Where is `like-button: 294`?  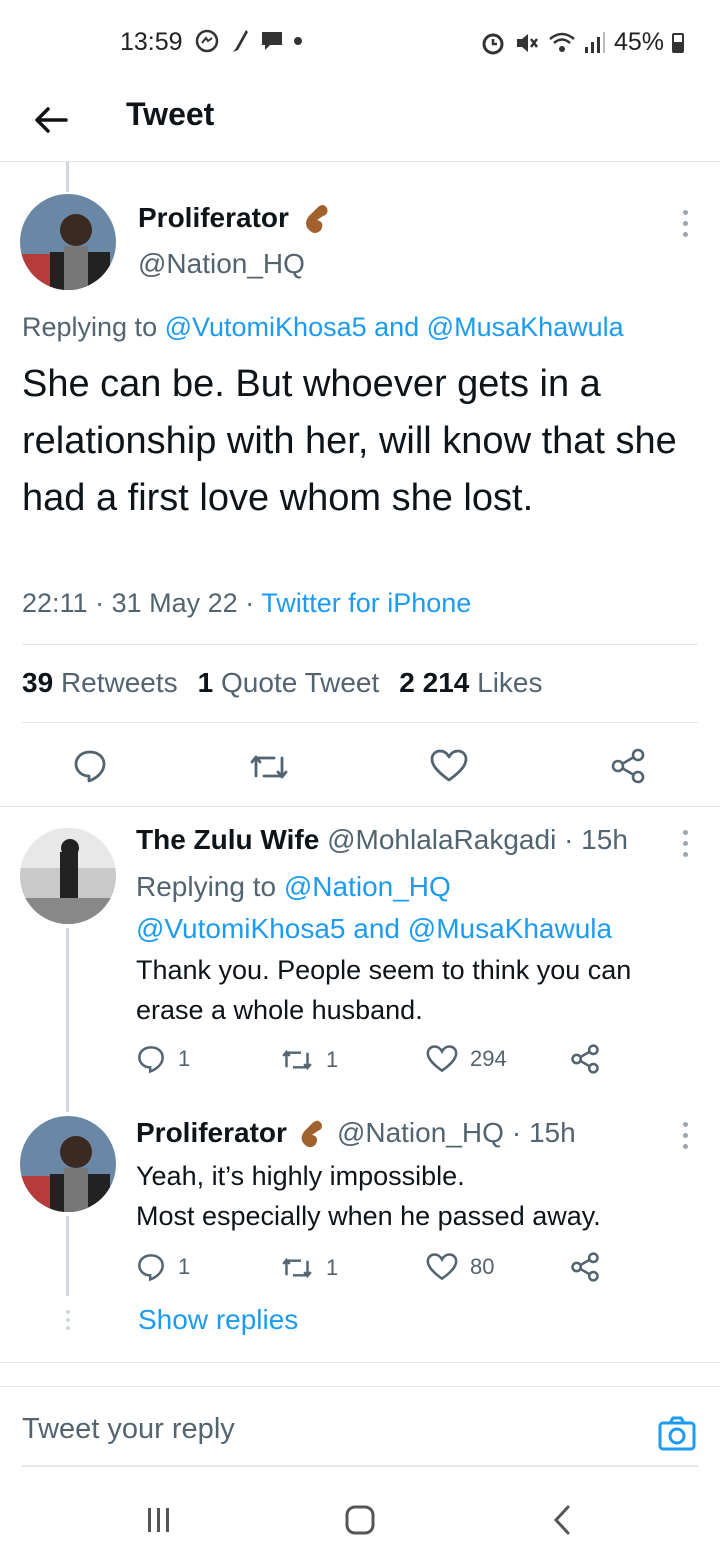
like-button: 294 is located at coordinates (466, 1059).